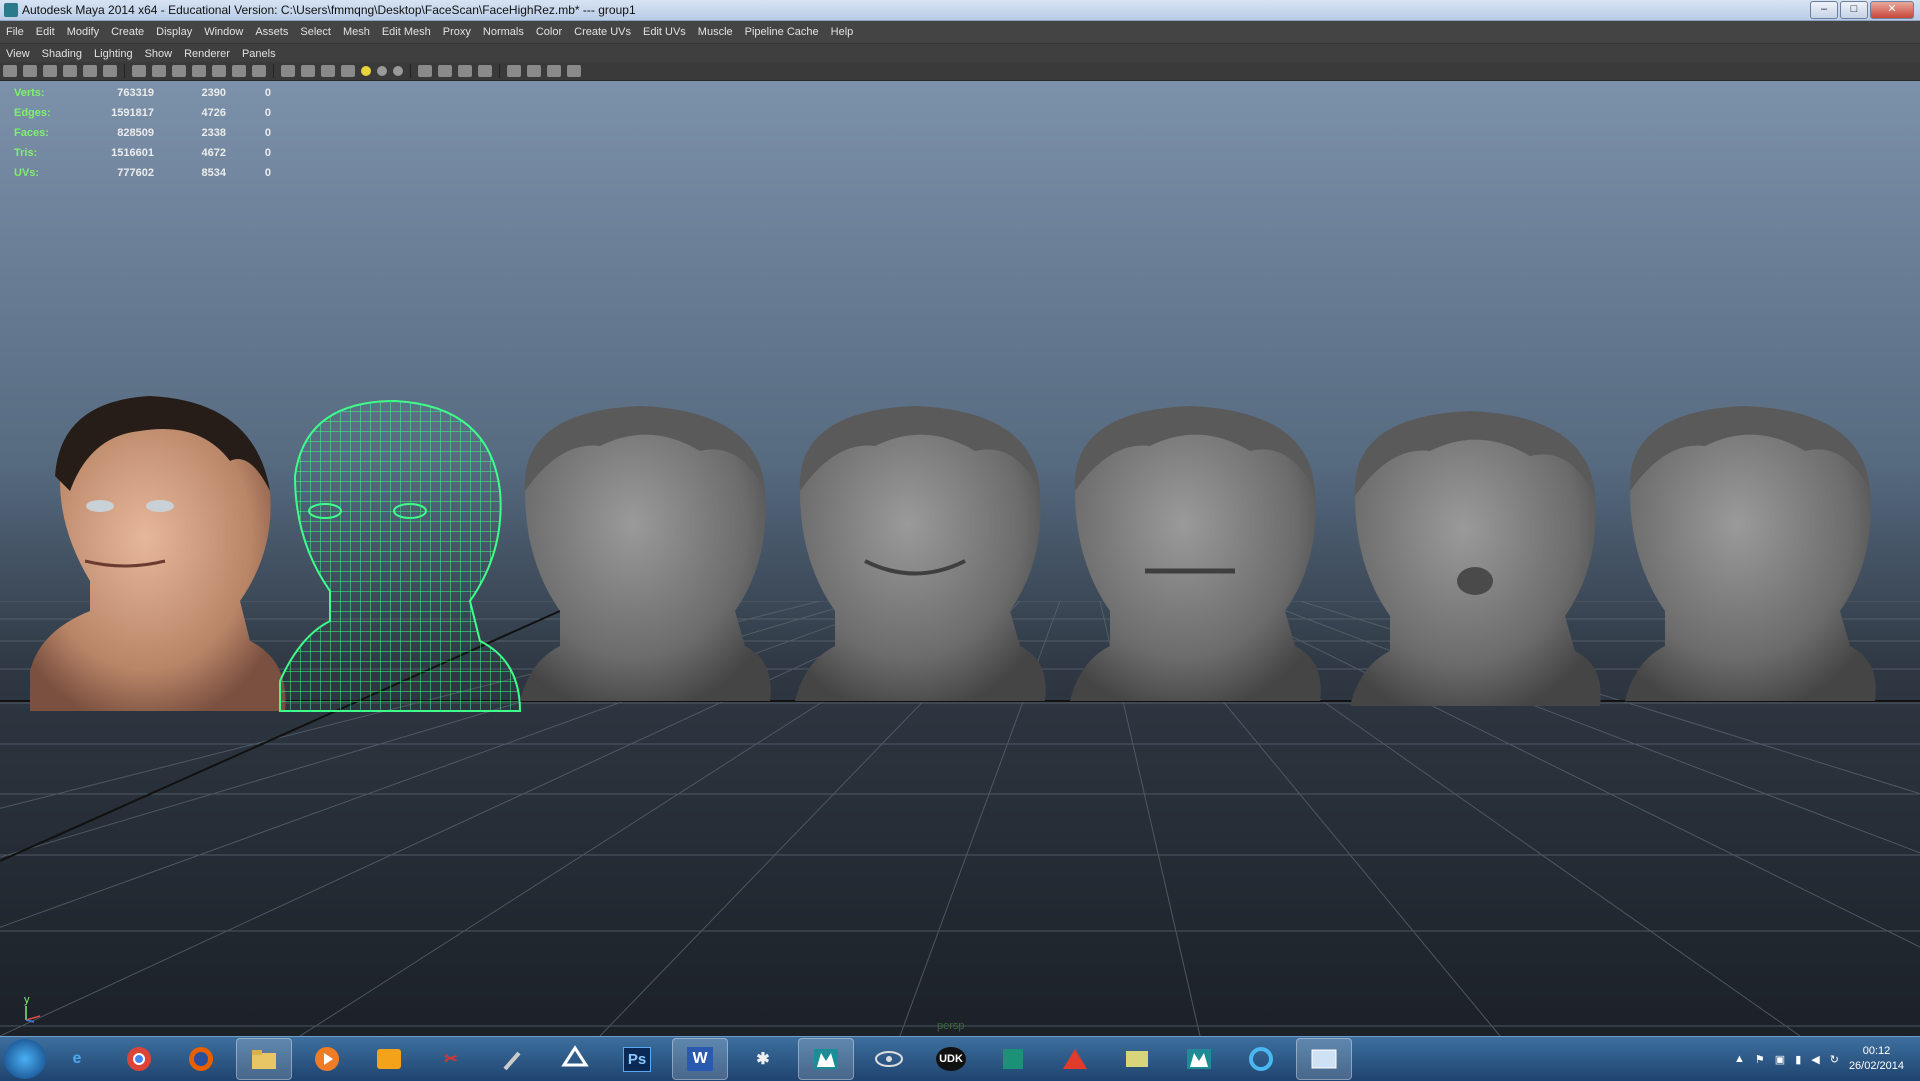 The height and width of the screenshot is (1081, 1920). Describe the element at coordinates (554, 71) in the screenshot. I see `frame-selected-icon` at that location.